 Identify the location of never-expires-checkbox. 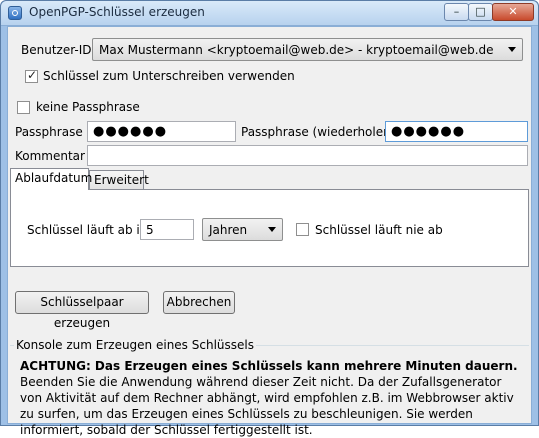
(302, 229).